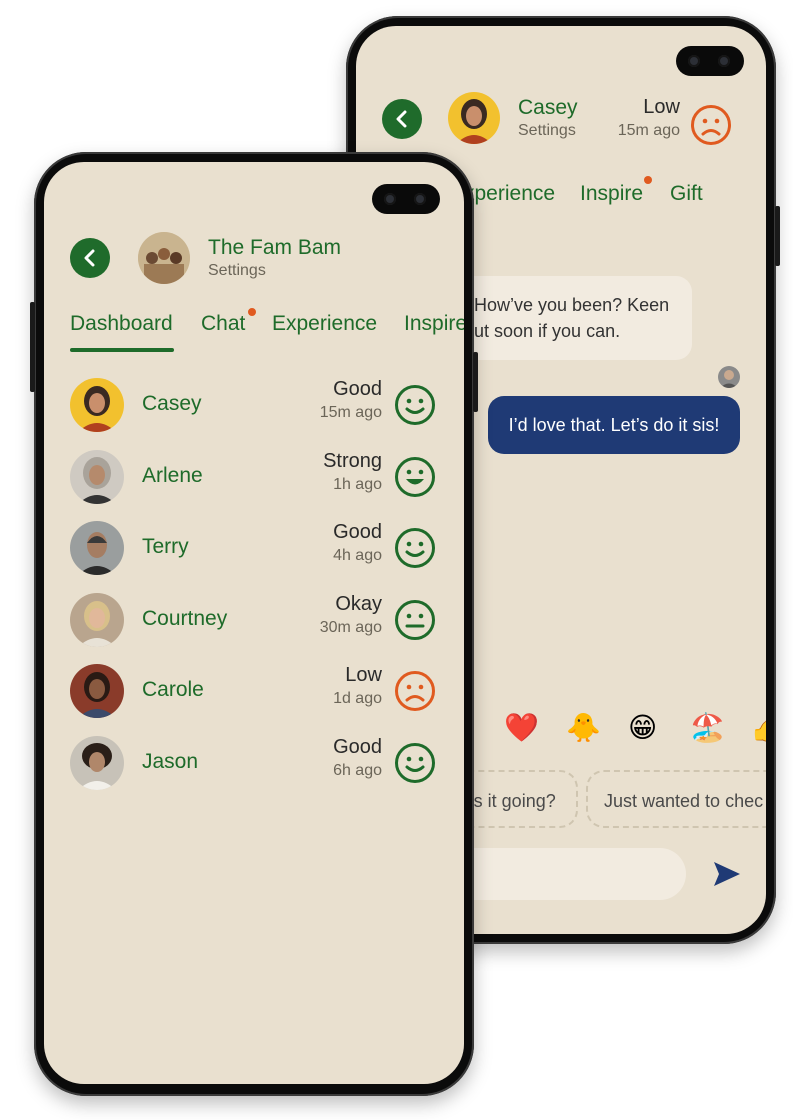 The width and height of the screenshot is (793, 1120). Describe the element at coordinates (357, 484) in the screenshot. I see `member-status-time: 1h ago` at that location.